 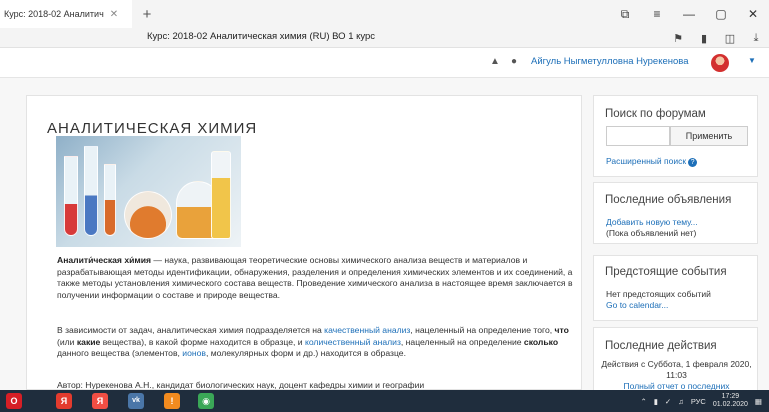 What do you see at coordinates (67, 341) in the screenshot?
I see `text-span: (или` at bounding box center [67, 341].